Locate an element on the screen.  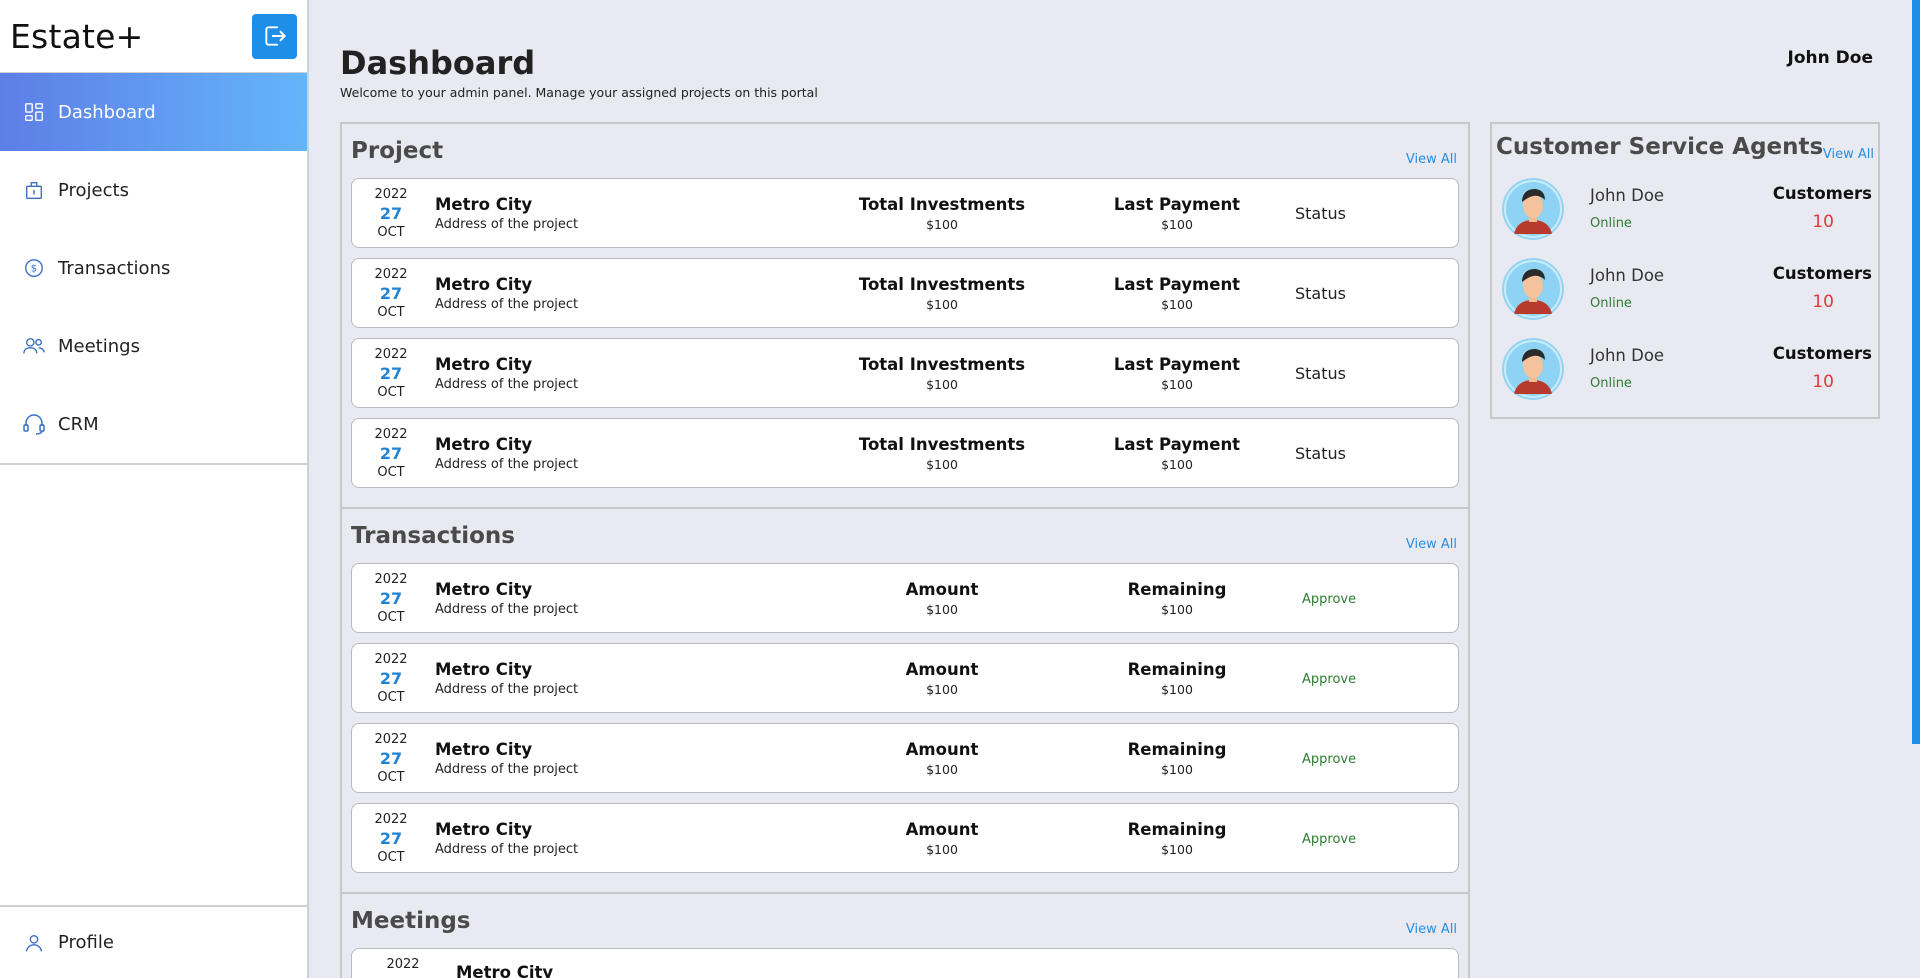
project-view-all-link: View All is located at coordinates (1431, 159).